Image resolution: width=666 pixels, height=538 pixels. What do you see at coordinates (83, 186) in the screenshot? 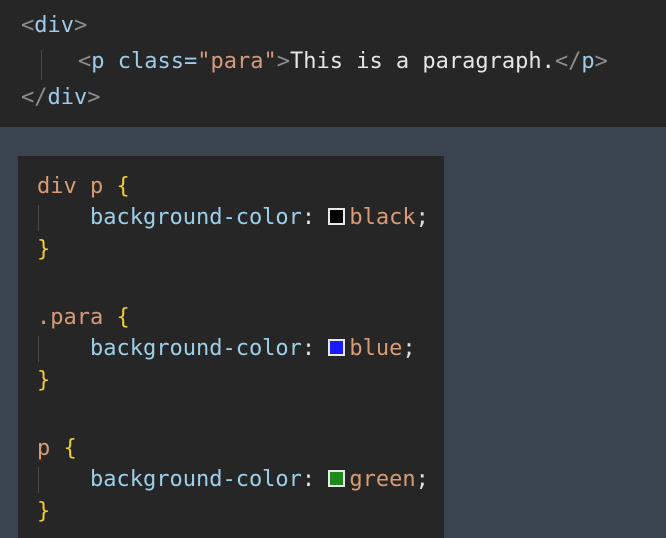
I see `css-rule-1-selector-line: div p {` at bounding box center [83, 186].